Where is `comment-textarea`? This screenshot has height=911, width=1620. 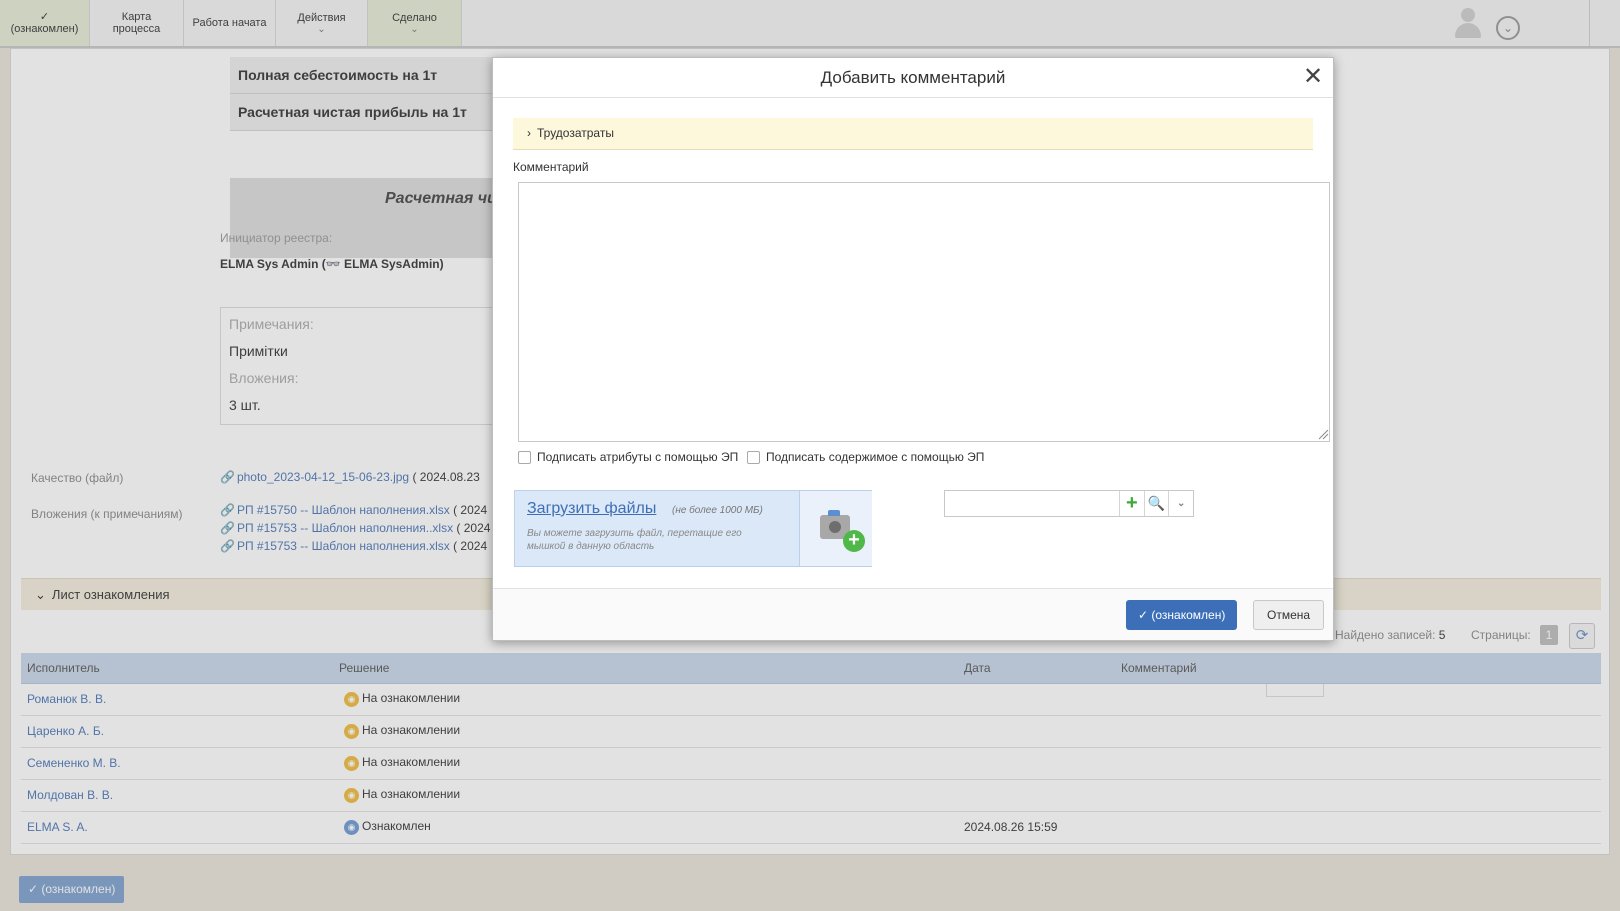 comment-textarea is located at coordinates (924, 312).